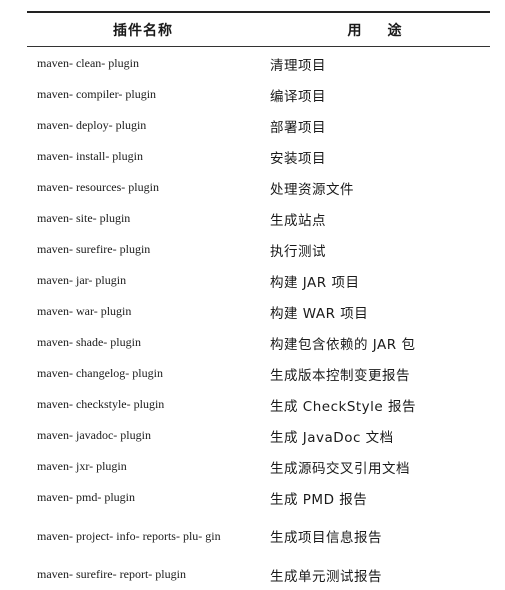 Image resolution: width=505 pixels, height=590 pixels. I want to click on table-row: maven- war- plugin 构建 WAR 项目, so click(258, 311).